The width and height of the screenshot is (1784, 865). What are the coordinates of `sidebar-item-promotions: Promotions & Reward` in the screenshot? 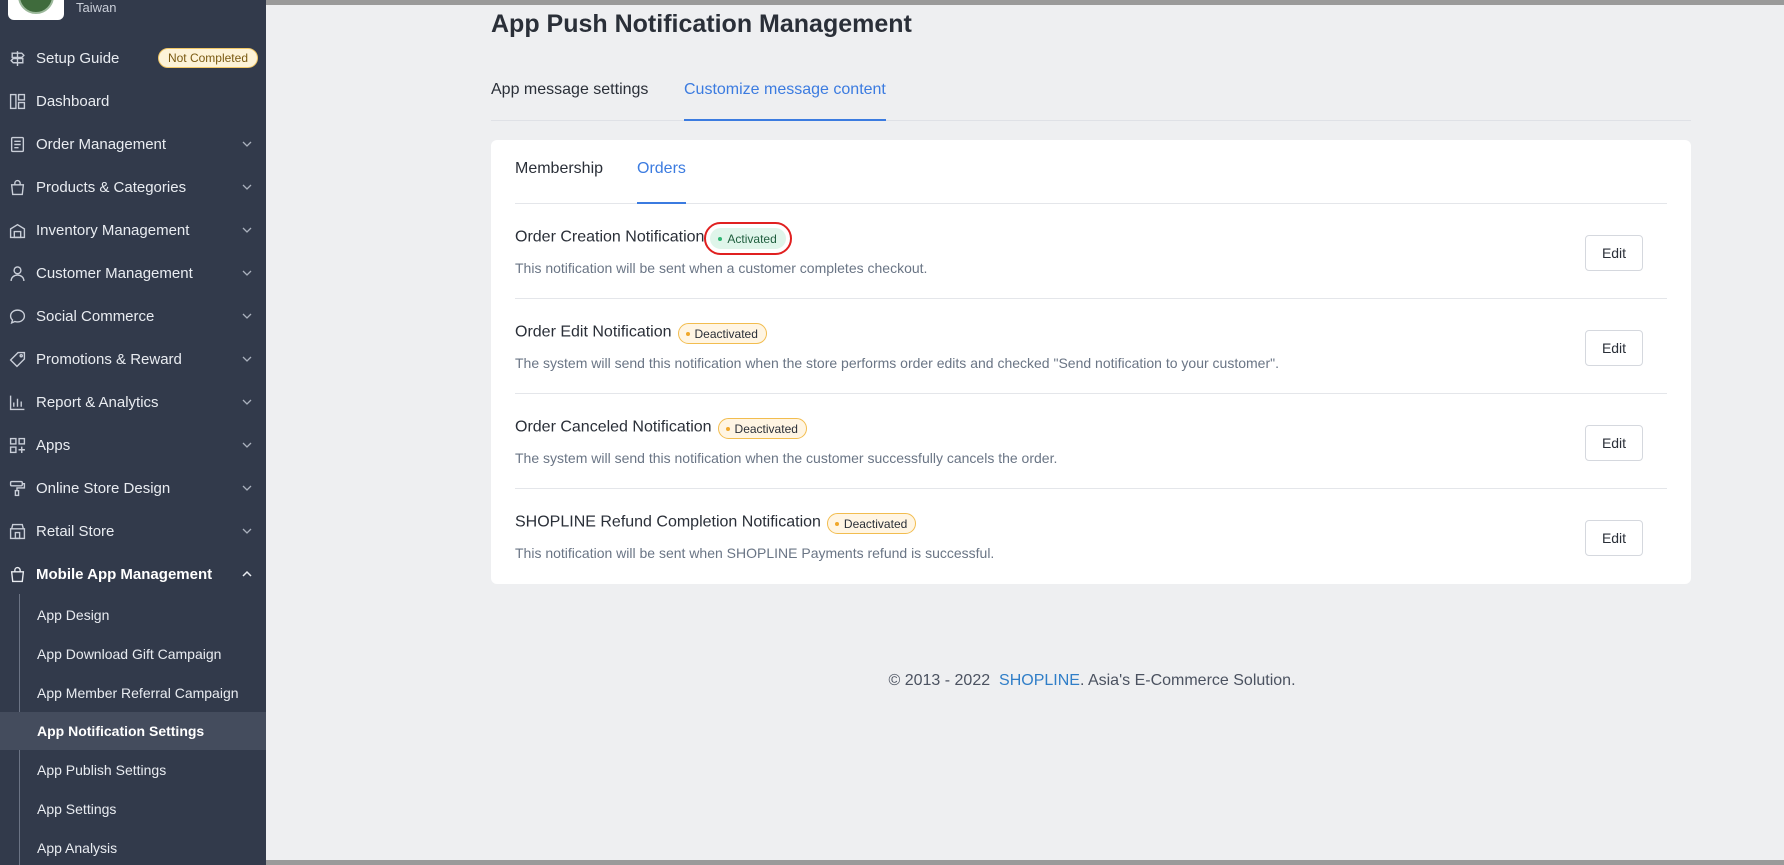 It's located at (133, 359).